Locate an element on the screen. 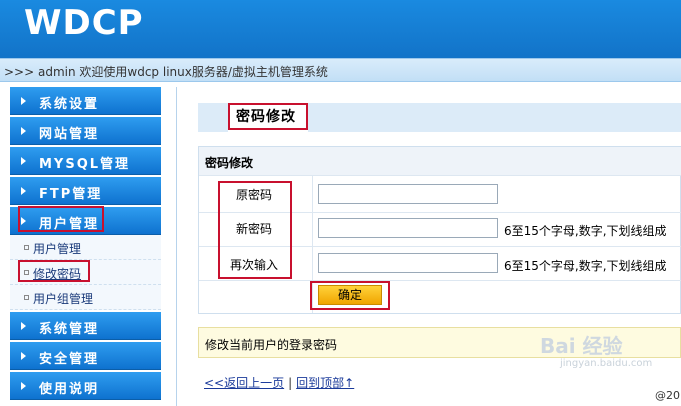  submenu-user-management: 用户管理 is located at coordinates (85, 247).